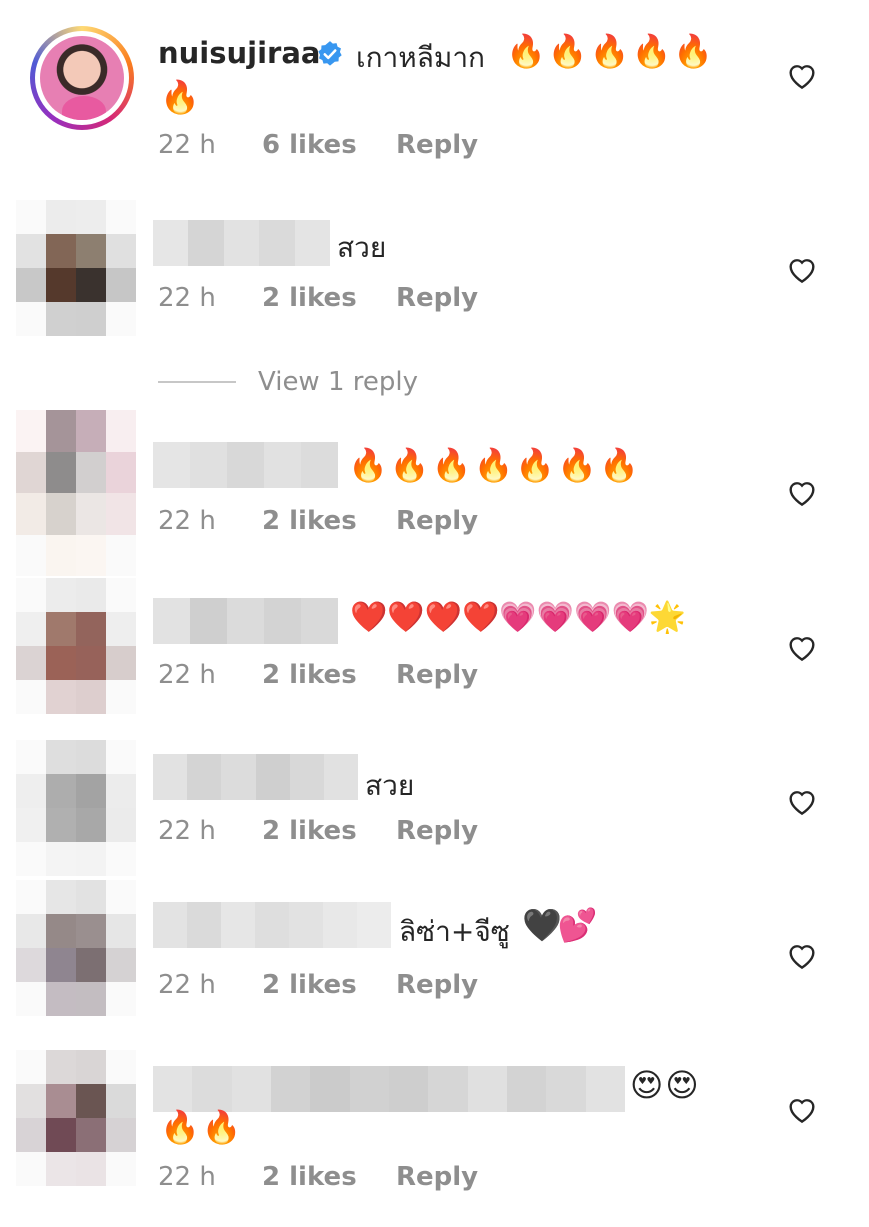 Image resolution: width=869 pixels, height=1227 pixels. What do you see at coordinates (330, 53) in the screenshot?
I see `verified-badge-icon` at bounding box center [330, 53].